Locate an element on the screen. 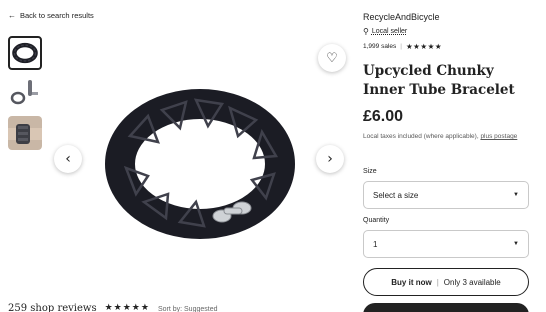  back-link-label: Back to search results is located at coordinates (57, 15).